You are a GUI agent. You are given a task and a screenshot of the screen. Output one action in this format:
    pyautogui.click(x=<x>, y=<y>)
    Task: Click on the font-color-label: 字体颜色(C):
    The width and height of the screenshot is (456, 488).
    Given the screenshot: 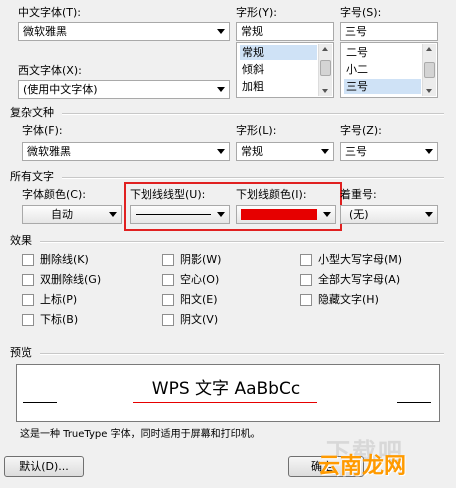 What is the action you would take?
    pyautogui.click(x=54, y=194)
    